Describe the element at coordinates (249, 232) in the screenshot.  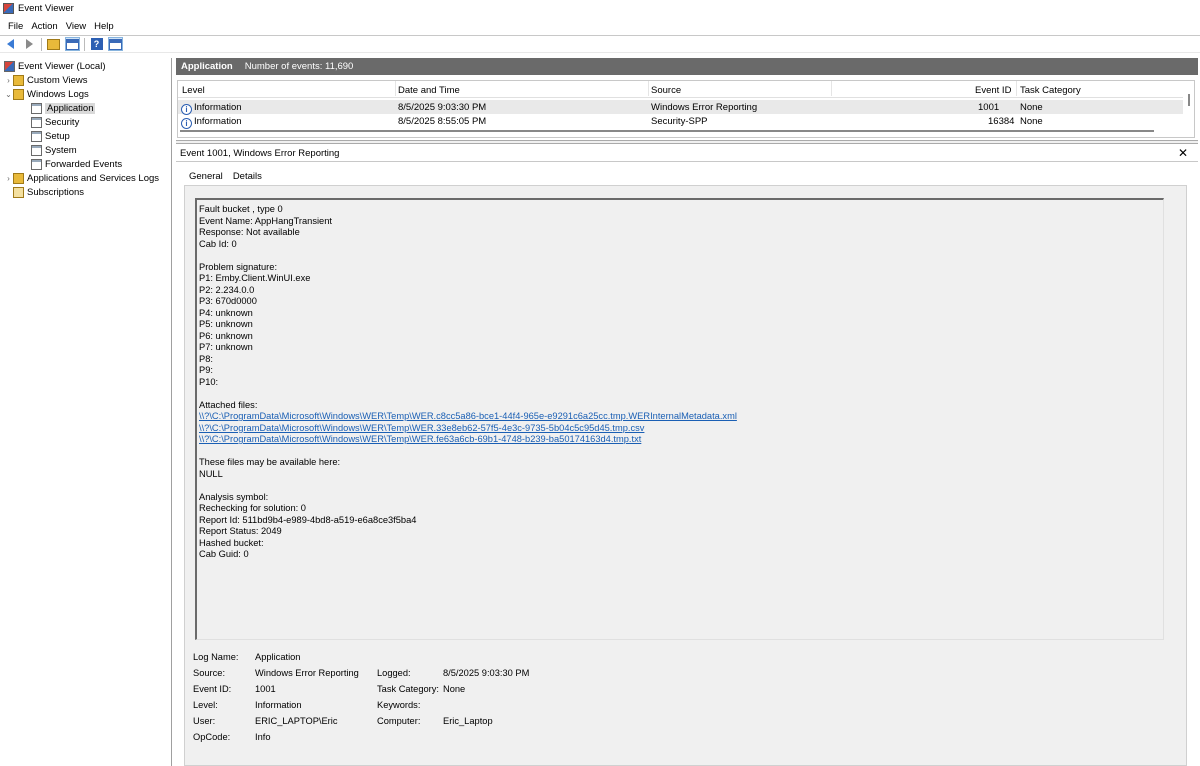
I see `description-line: Response: Not available` at that location.